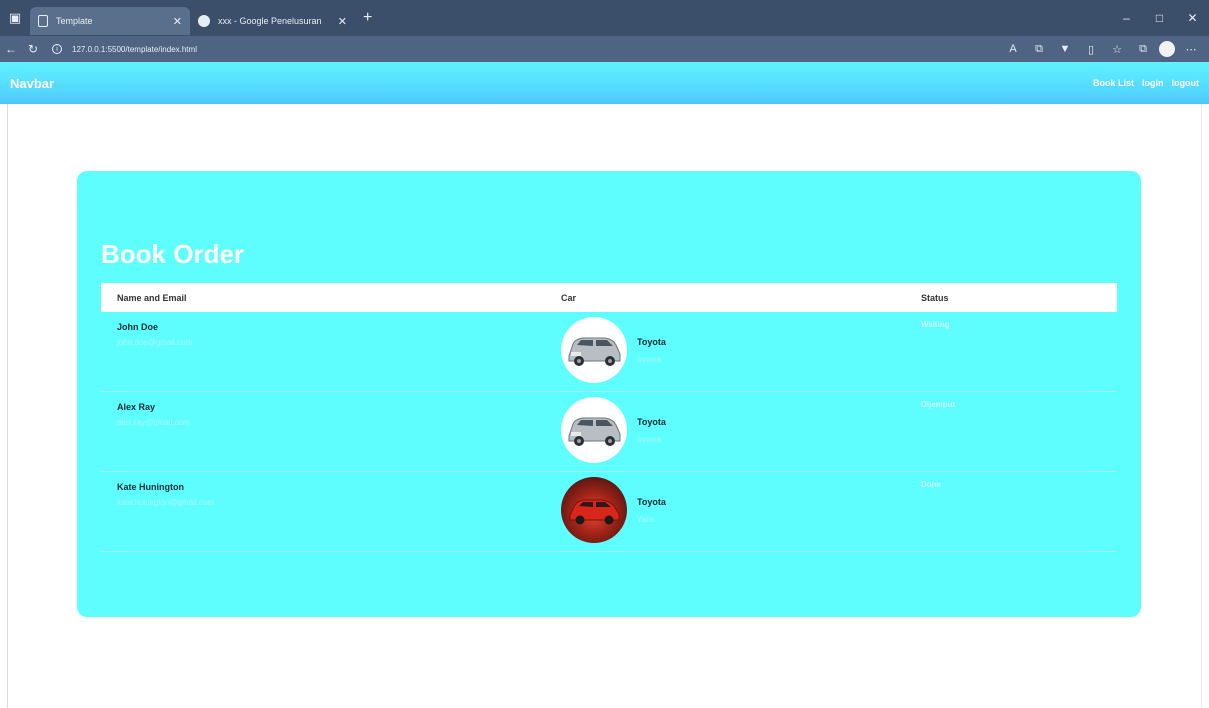 Image resolution: width=1209 pixels, height=708 pixels. Describe the element at coordinates (1126, 18) in the screenshot. I see `minimize-button: –` at that location.